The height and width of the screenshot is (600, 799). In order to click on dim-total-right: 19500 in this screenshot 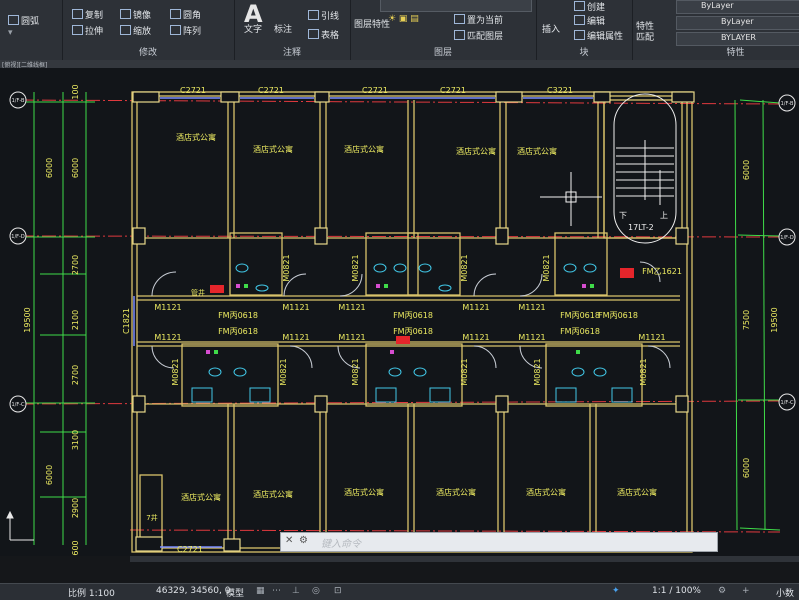, I will do `click(774, 319)`.